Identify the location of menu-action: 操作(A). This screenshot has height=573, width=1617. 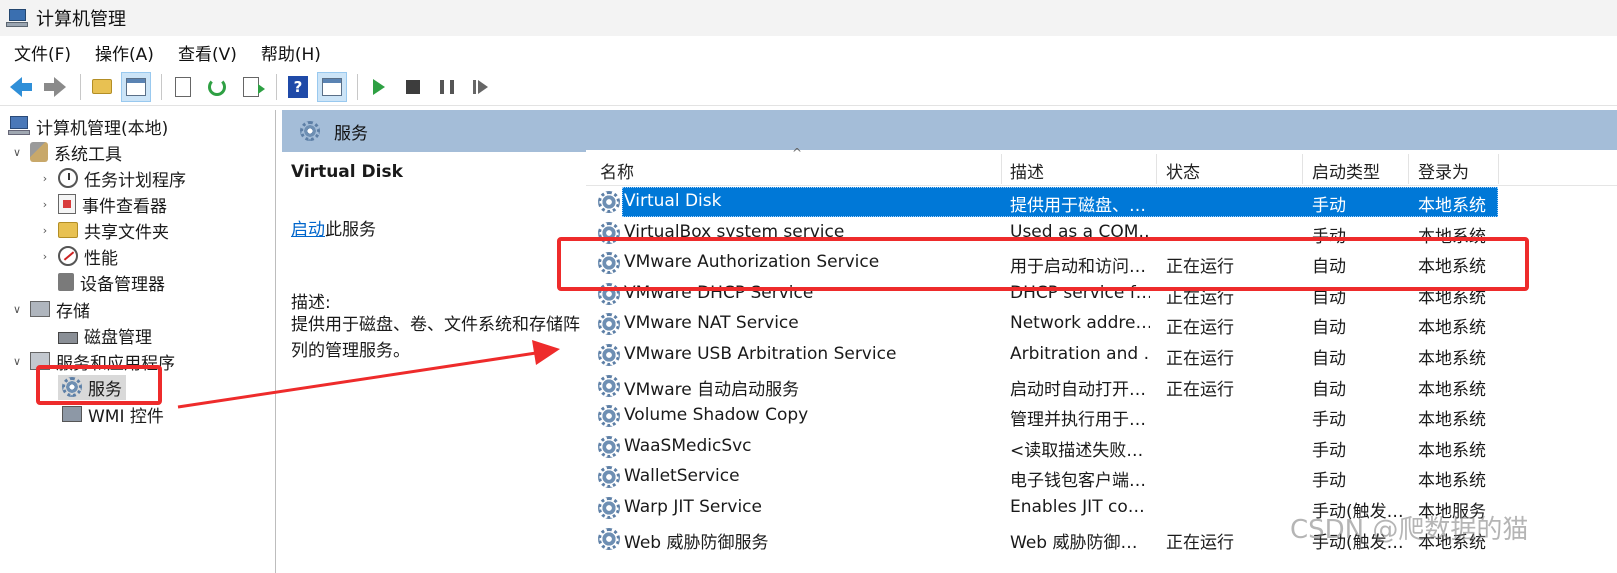
(124, 52).